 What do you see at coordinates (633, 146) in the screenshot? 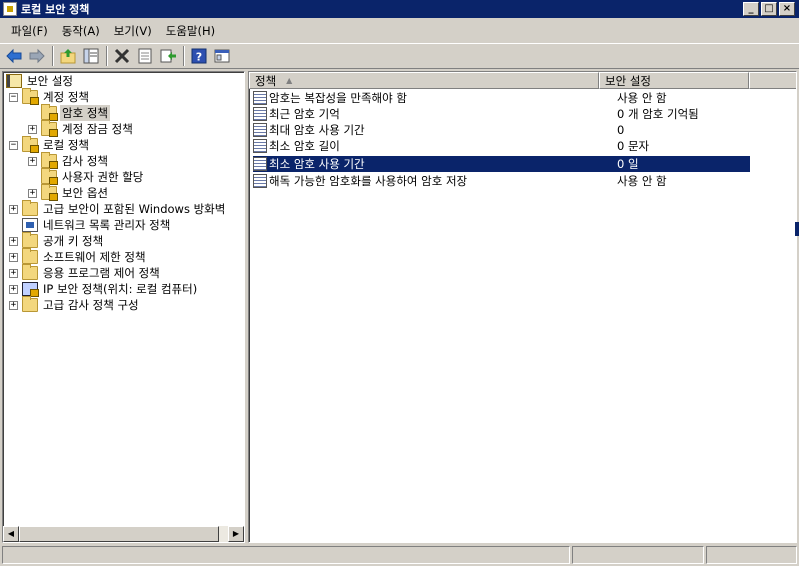
I see `policy-setting: 0 문자` at bounding box center [633, 146].